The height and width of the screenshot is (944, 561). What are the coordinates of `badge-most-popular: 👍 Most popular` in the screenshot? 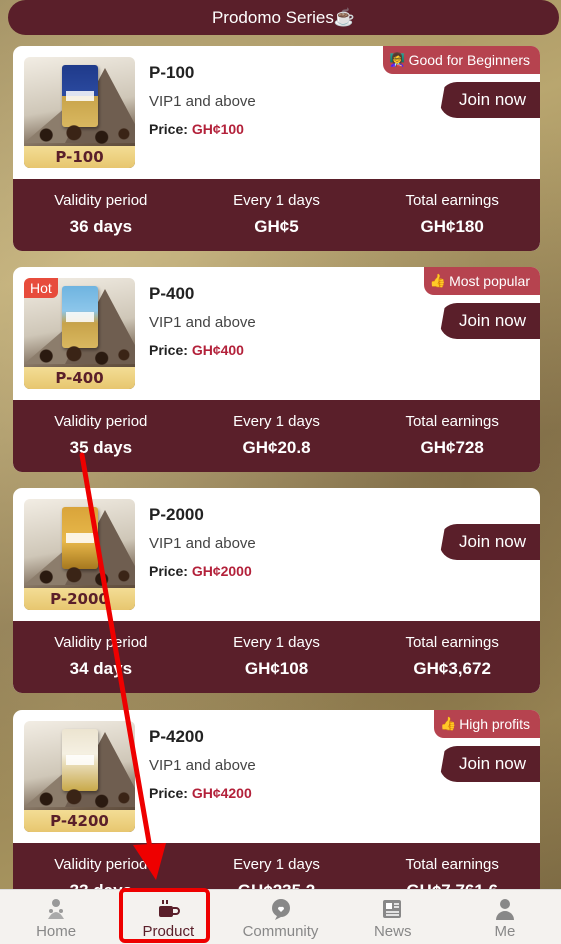 It's located at (481, 281).